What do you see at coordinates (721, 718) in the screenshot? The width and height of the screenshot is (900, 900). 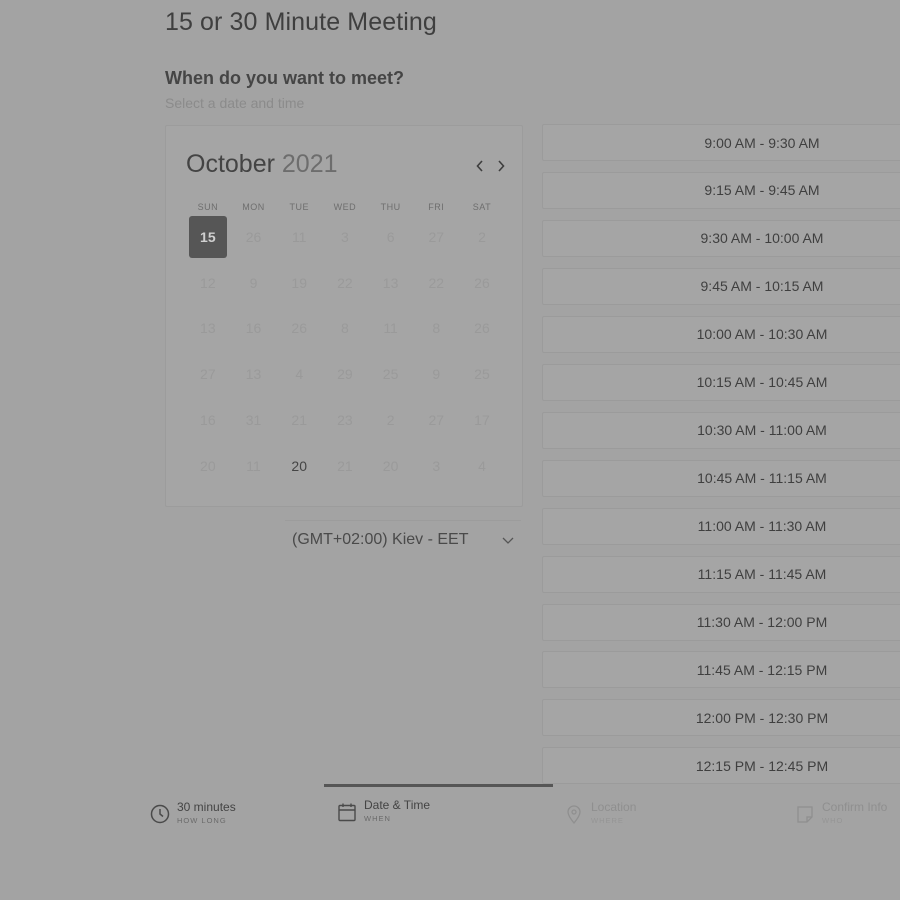 I see `time-slot-button: 12:00 PM - 12:30 PM` at bounding box center [721, 718].